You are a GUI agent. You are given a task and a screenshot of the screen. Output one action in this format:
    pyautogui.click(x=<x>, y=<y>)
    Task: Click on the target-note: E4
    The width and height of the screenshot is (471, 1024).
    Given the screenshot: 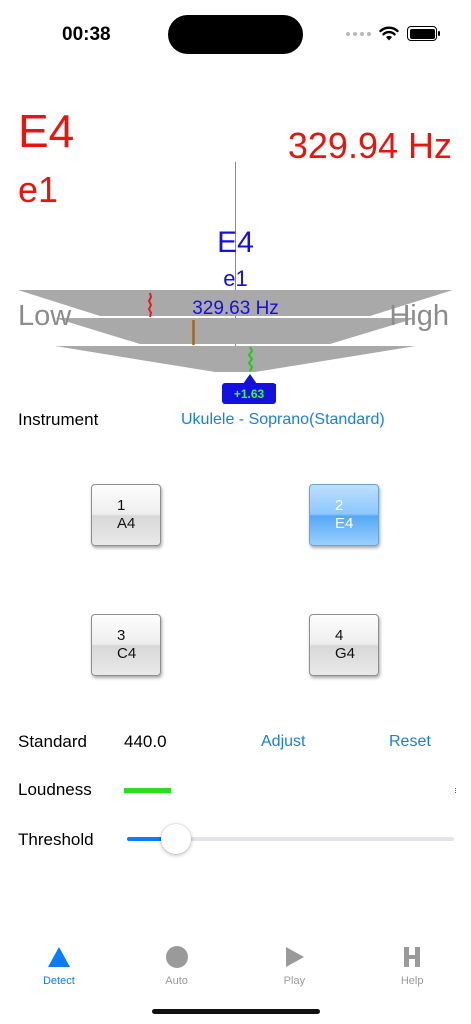 What is the action you would take?
    pyautogui.click(x=235, y=242)
    